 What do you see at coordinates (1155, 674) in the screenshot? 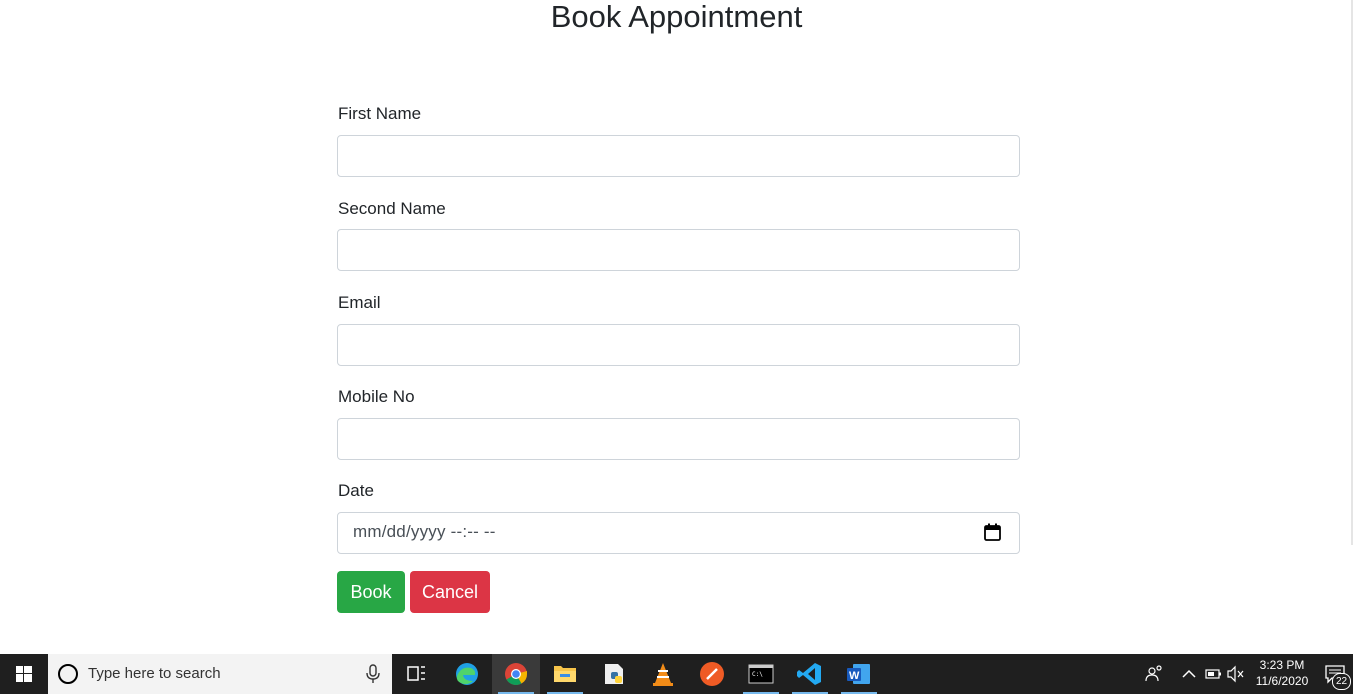
I see `people-icon` at bounding box center [1155, 674].